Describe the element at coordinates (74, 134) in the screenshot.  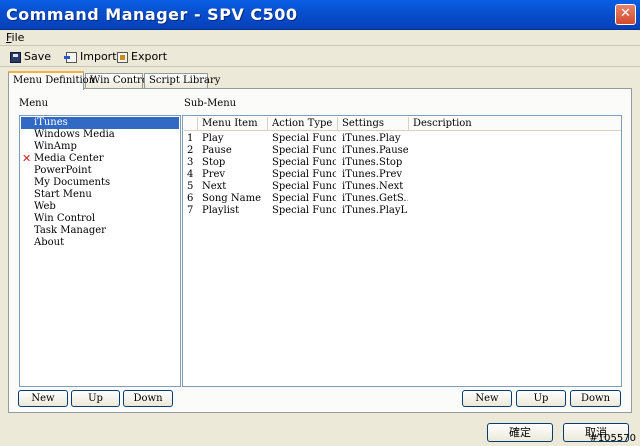
I see `menu-item-label: Windows Media` at that location.